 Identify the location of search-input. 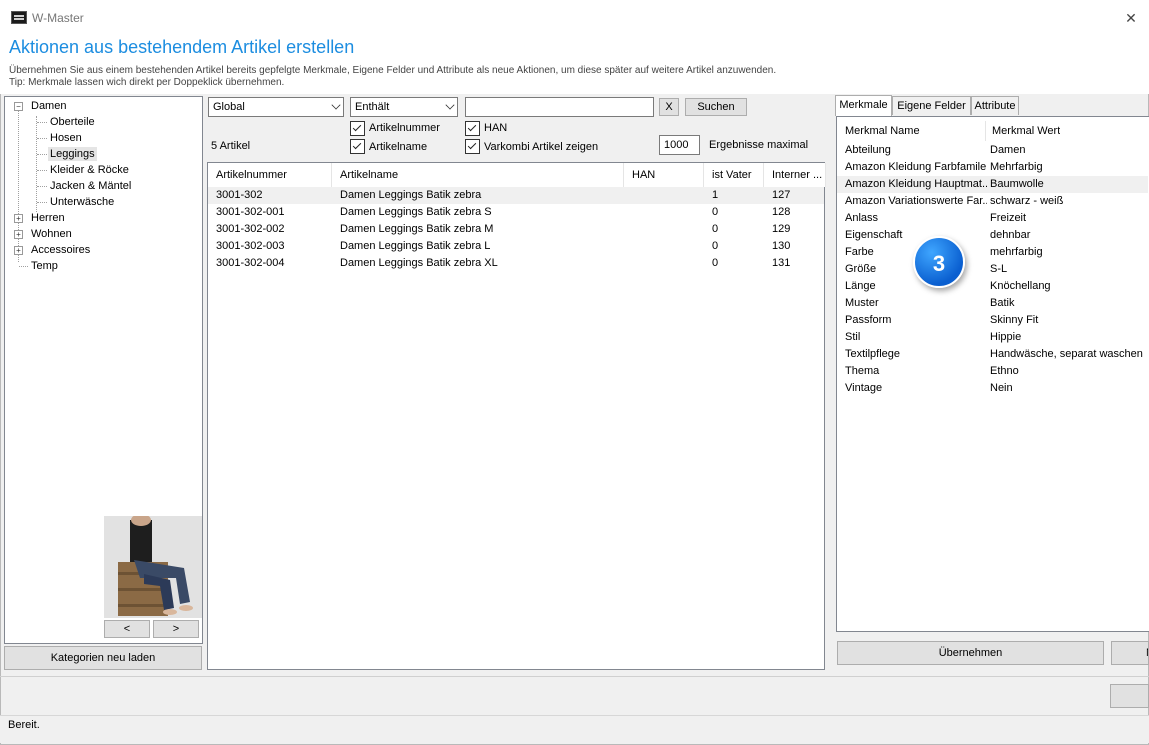
(559, 107).